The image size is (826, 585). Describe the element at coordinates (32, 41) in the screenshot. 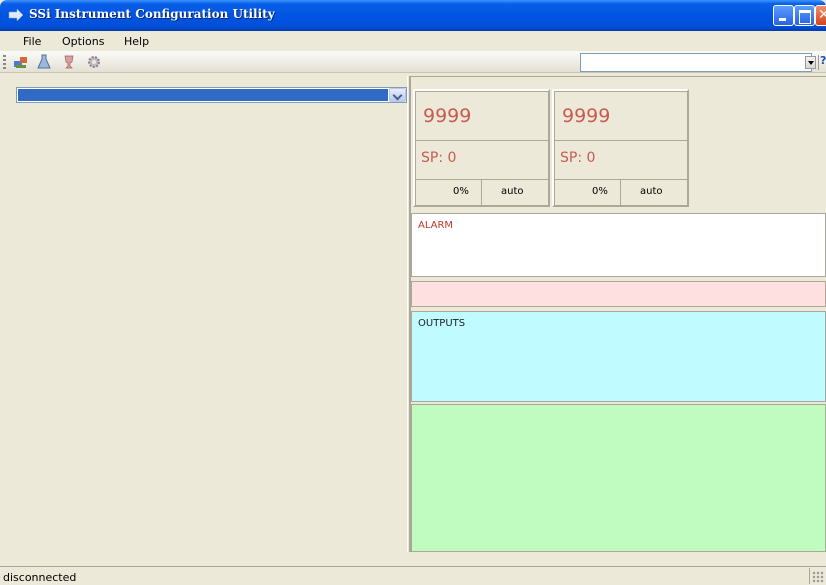

I see `menu-file: File` at that location.